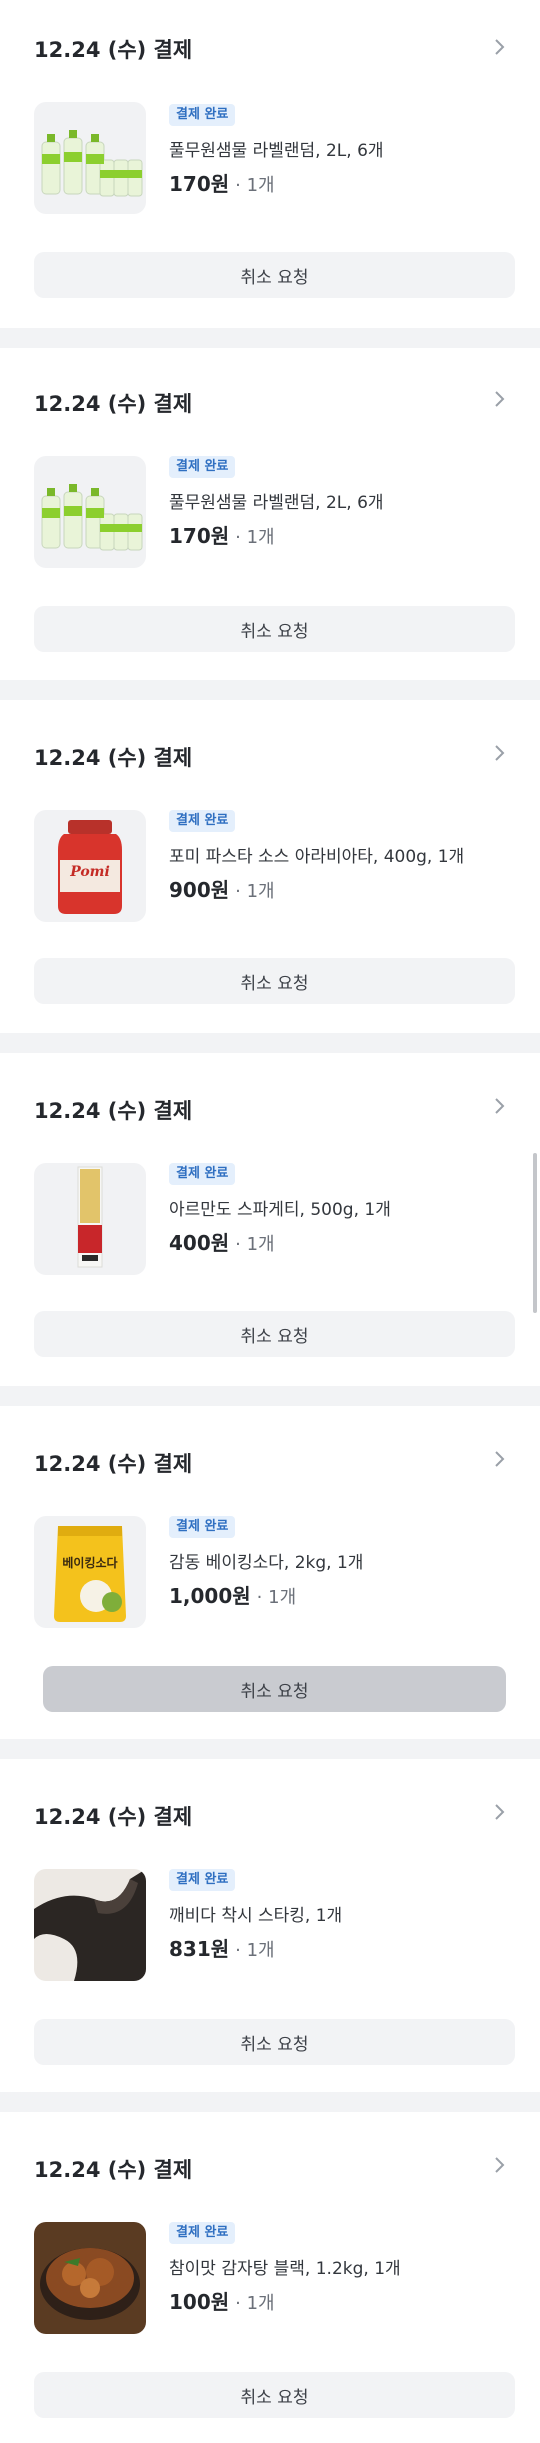 Image resolution: width=540 pixels, height=2443 pixels. I want to click on jar-label: Pomi, so click(90, 872).